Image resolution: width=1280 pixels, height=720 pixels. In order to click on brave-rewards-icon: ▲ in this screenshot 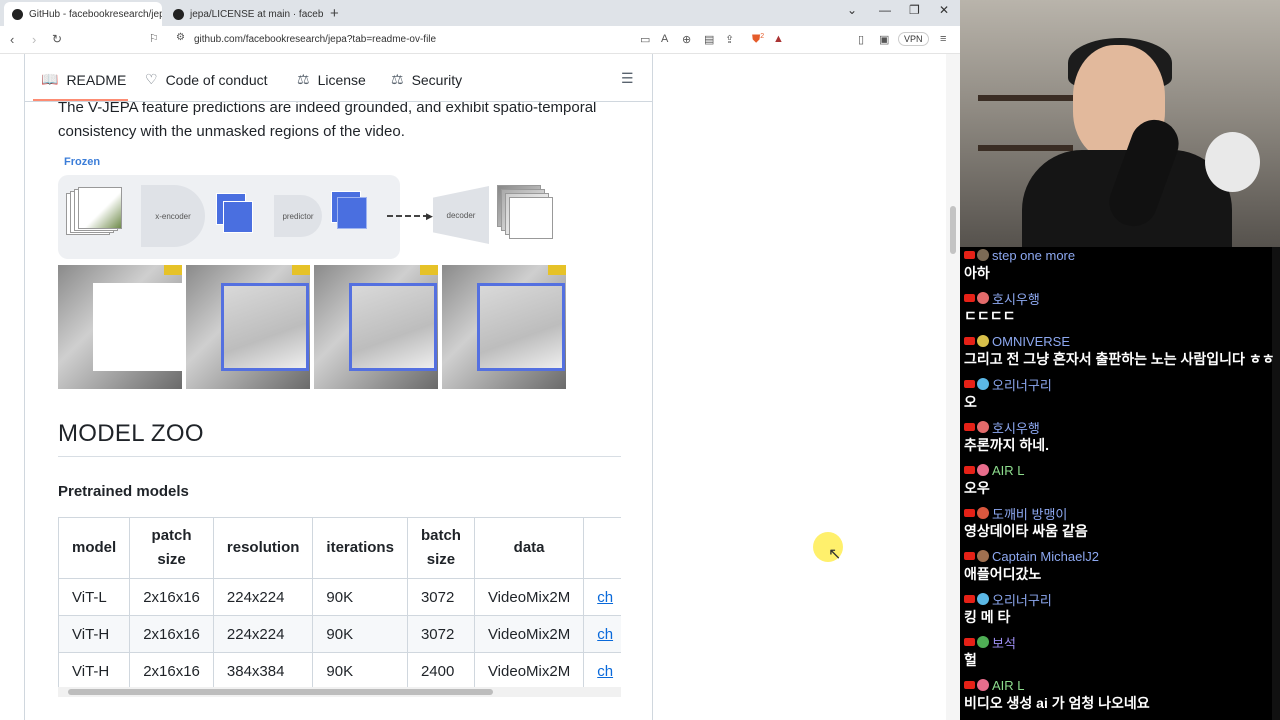, I will do `click(778, 39)`.